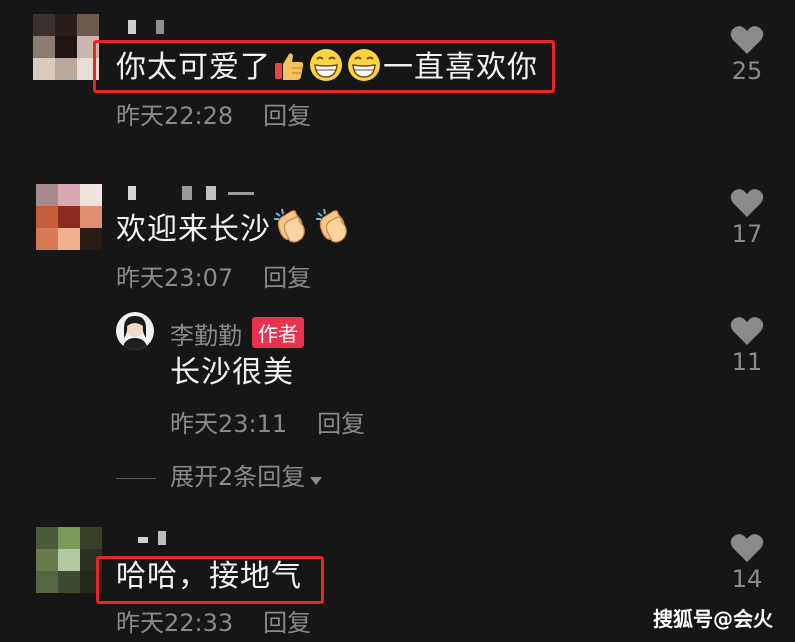 The image size is (795, 642). I want to click on like-button: 14, so click(747, 563).